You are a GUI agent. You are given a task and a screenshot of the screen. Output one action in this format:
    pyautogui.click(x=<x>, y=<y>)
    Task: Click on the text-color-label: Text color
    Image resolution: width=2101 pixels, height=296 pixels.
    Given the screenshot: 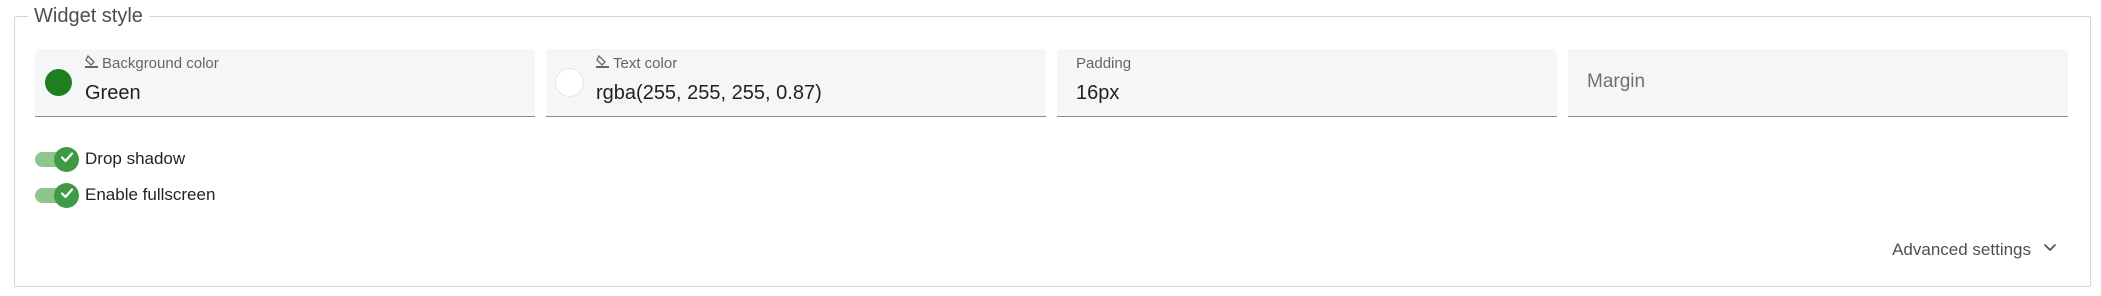 What is the action you would take?
    pyautogui.click(x=645, y=63)
    